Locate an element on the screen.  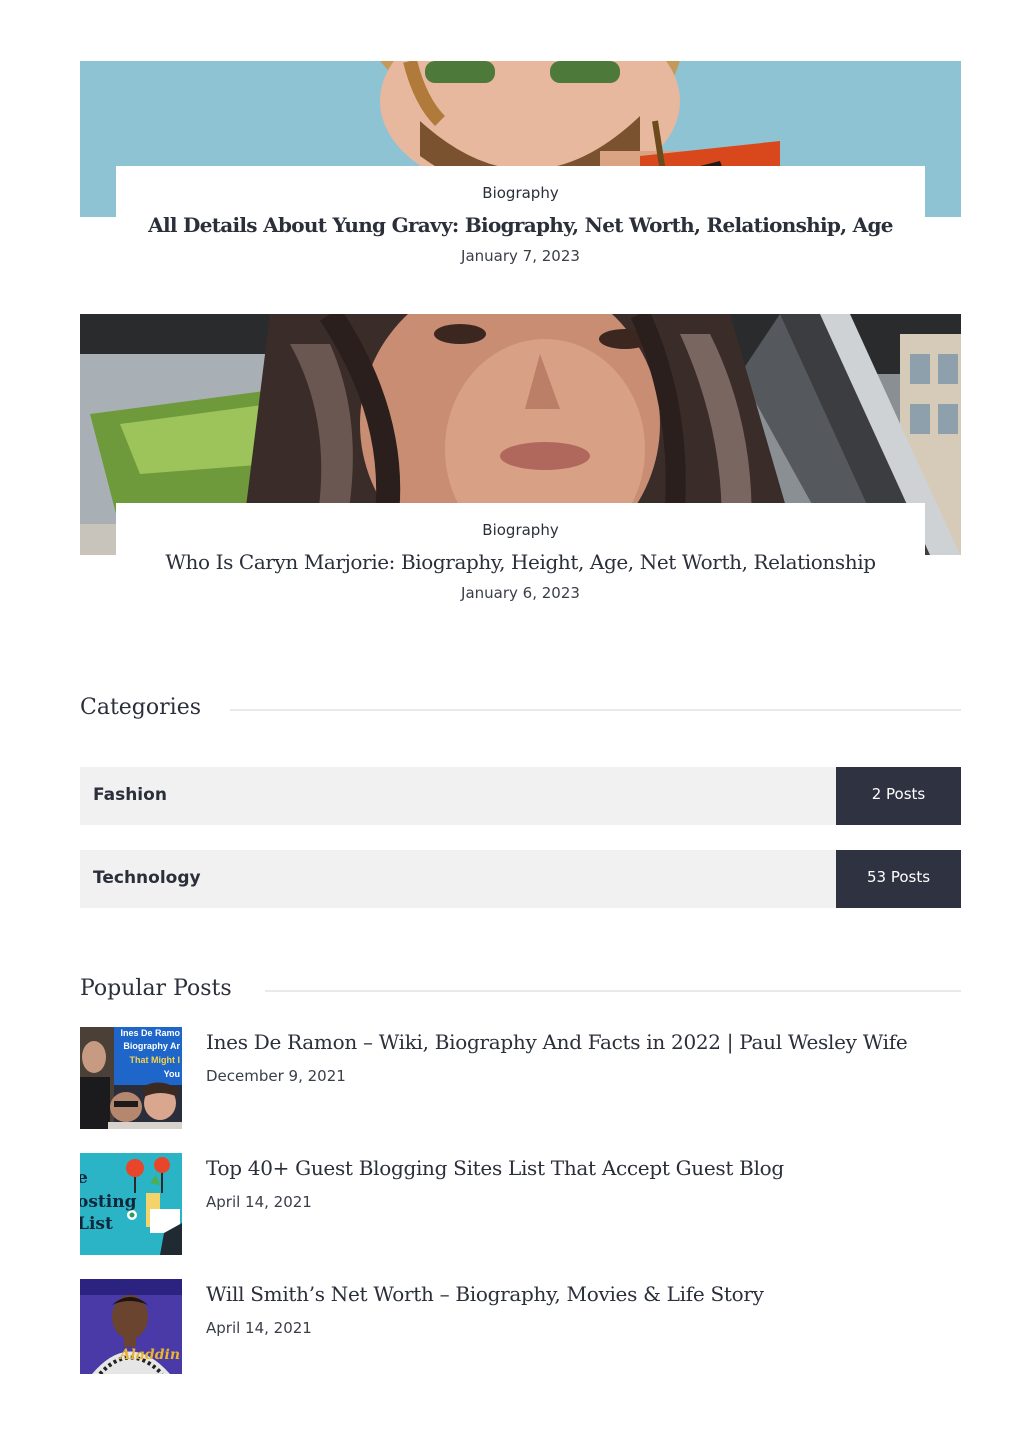
featured-post-card: Biography Who Is Caryn Marjorie is located at coordinates (520, 558).